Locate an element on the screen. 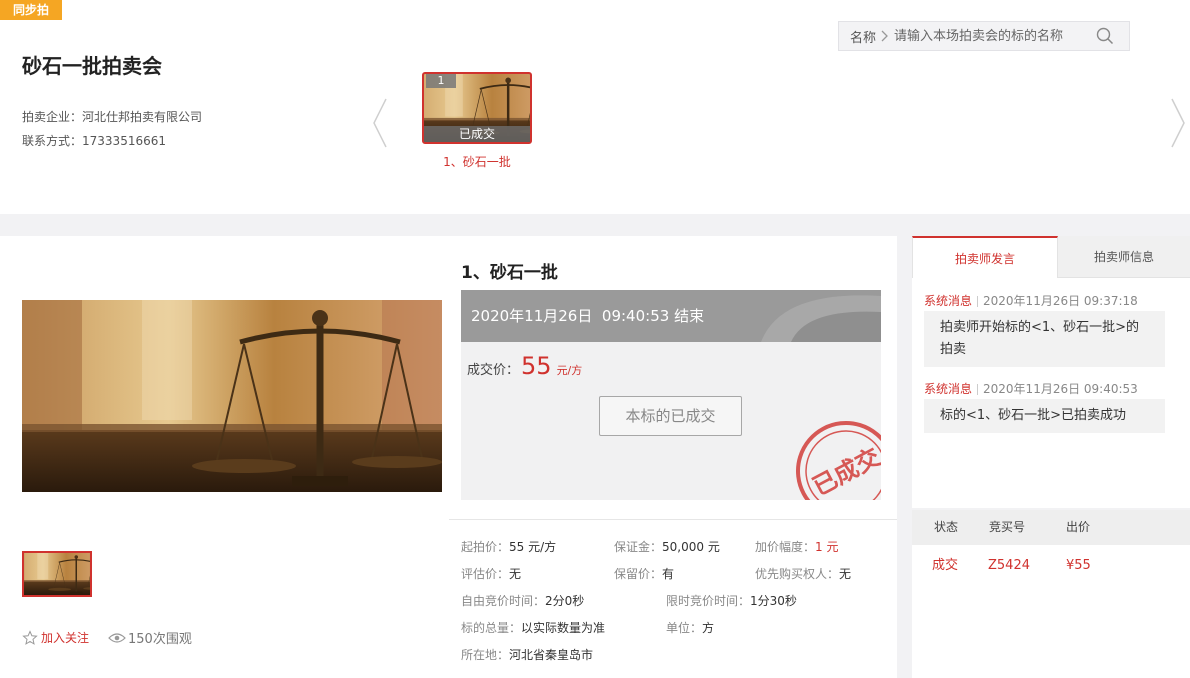 The image size is (1190, 678). bid-table-header: 状态 竞买号 出价 is located at coordinates (1051, 527).